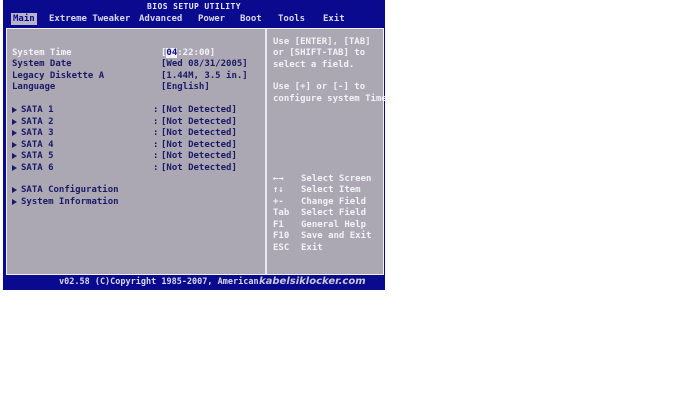 The width and height of the screenshot is (683, 396). What do you see at coordinates (199, 133) in the screenshot?
I see `sata-3-value: [Not Detected]` at bounding box center [199, 133].